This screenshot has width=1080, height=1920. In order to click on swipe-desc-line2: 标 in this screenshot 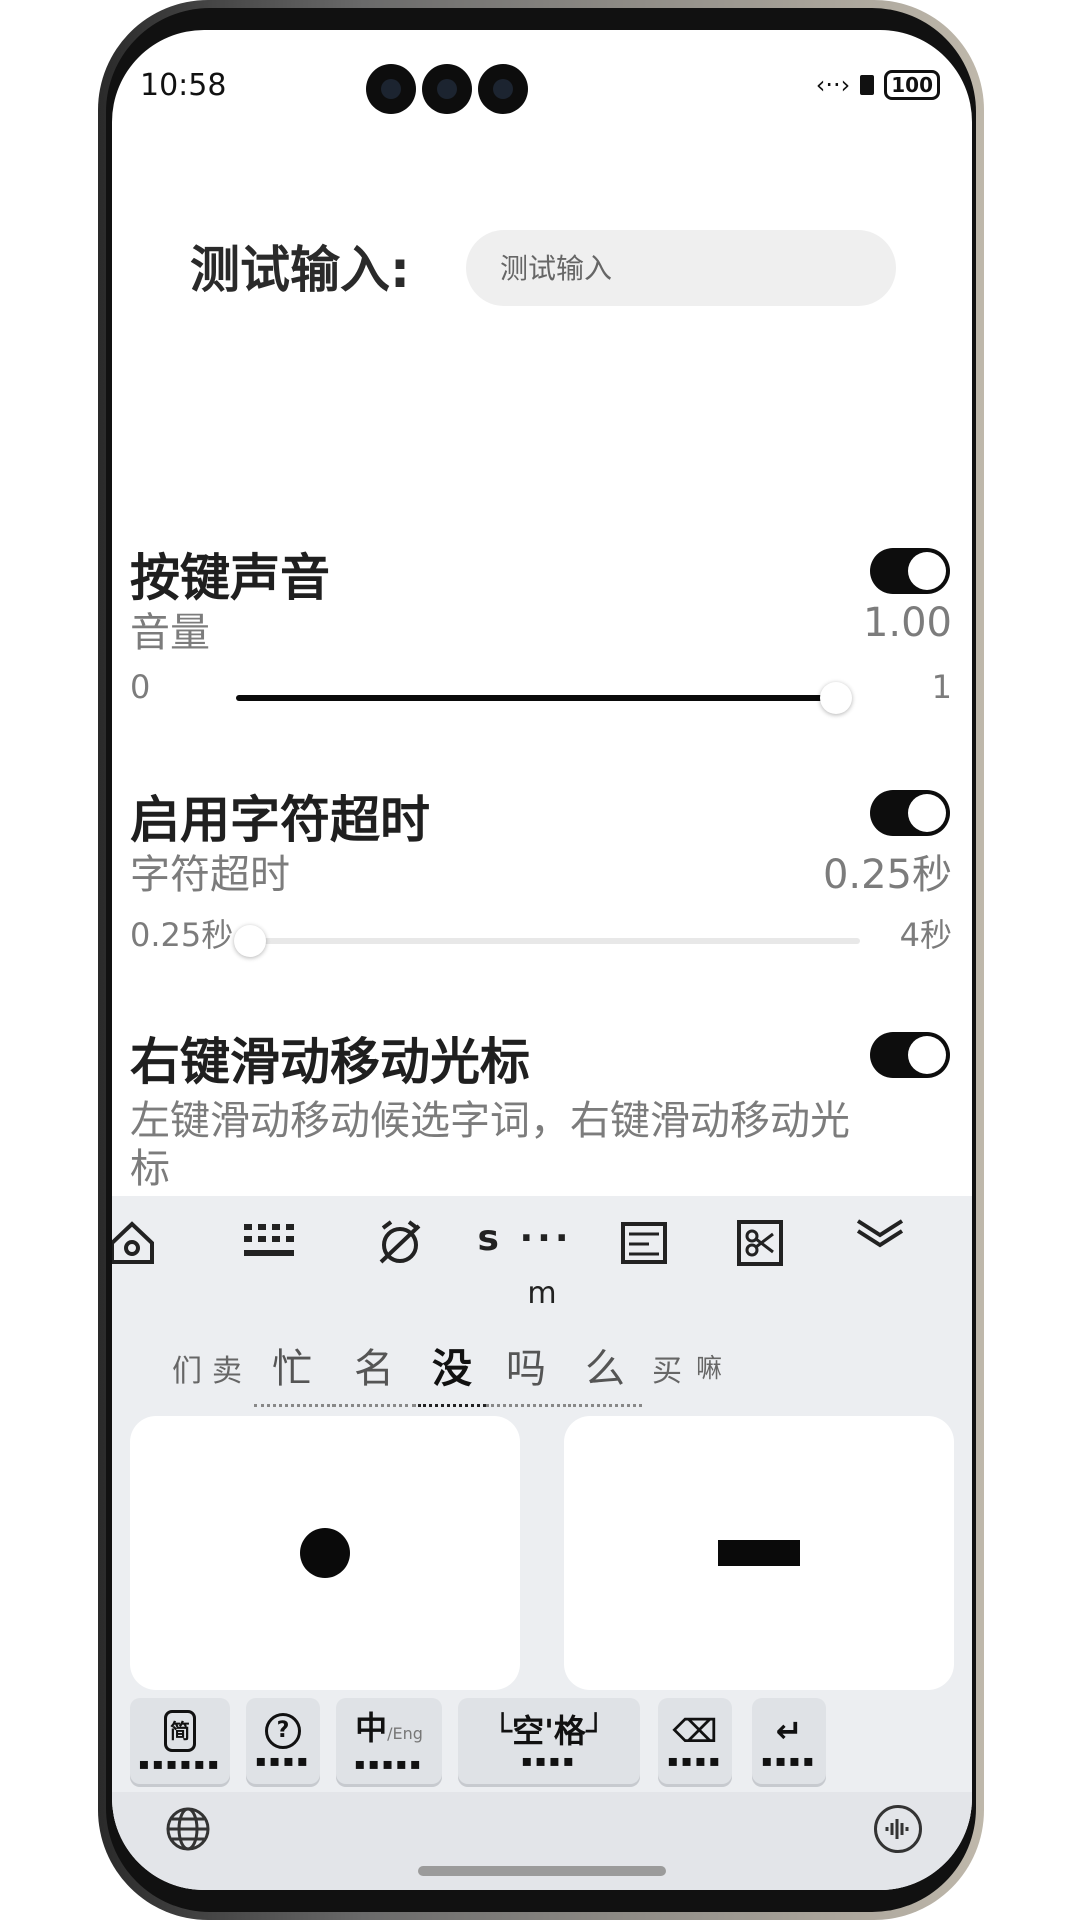, I will do `click(150, 1169)`.